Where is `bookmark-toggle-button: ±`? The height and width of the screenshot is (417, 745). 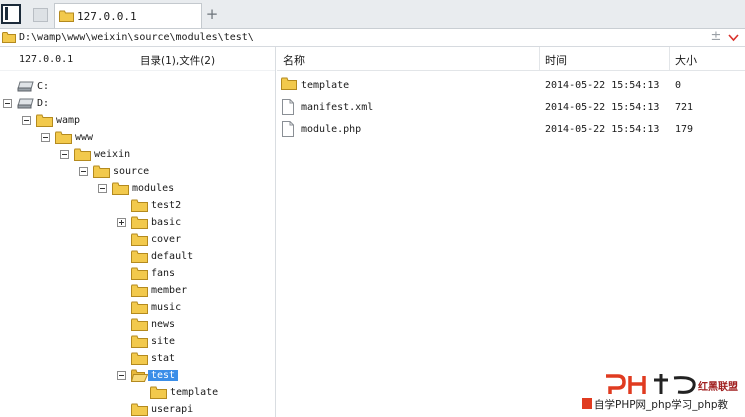 bookmark-toggle-button: ± is located at coordinates (716, 36).